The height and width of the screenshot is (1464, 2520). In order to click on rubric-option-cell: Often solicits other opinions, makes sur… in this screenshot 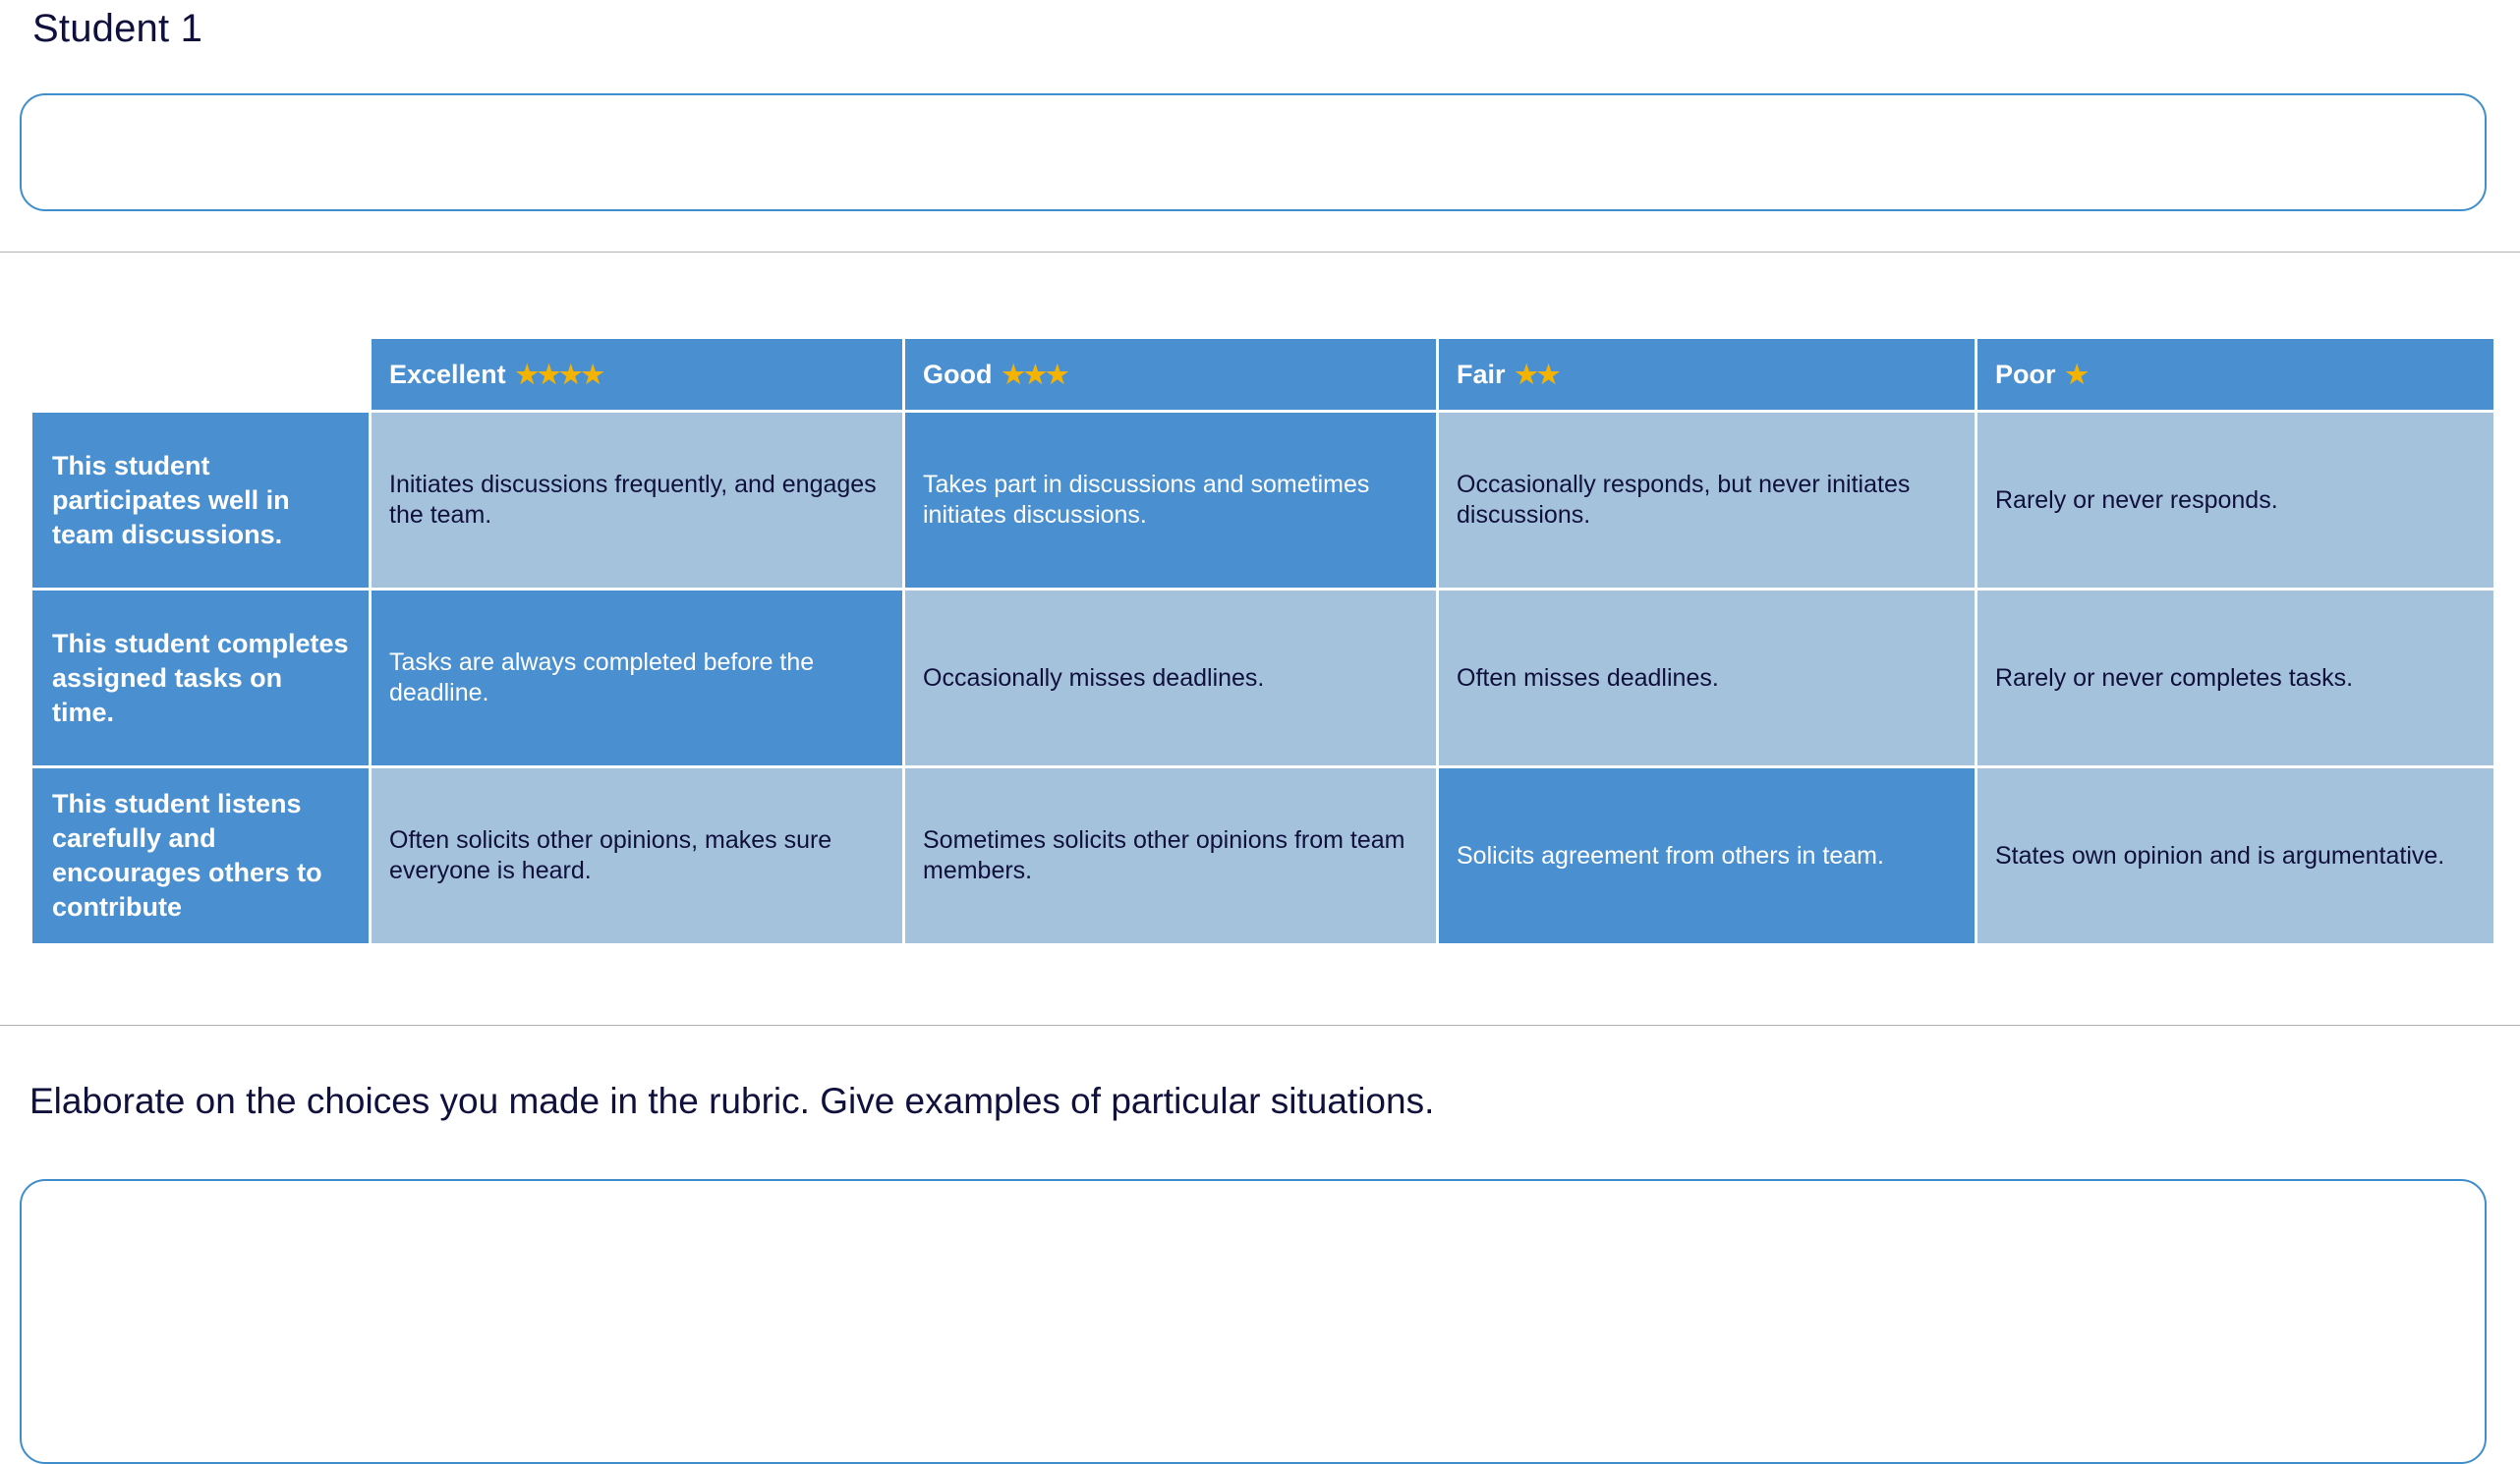, I will do `click(637, 856)`.